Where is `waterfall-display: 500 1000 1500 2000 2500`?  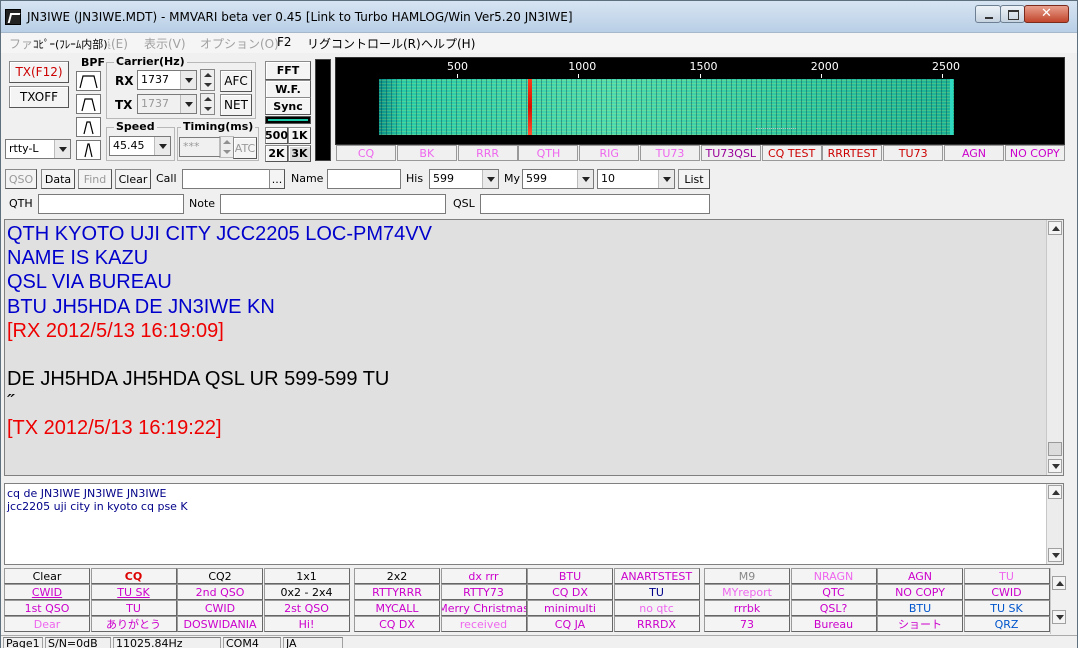
waterfall-display: 500 1000 1500 2000 2500 is located at coordinates (700, 101).